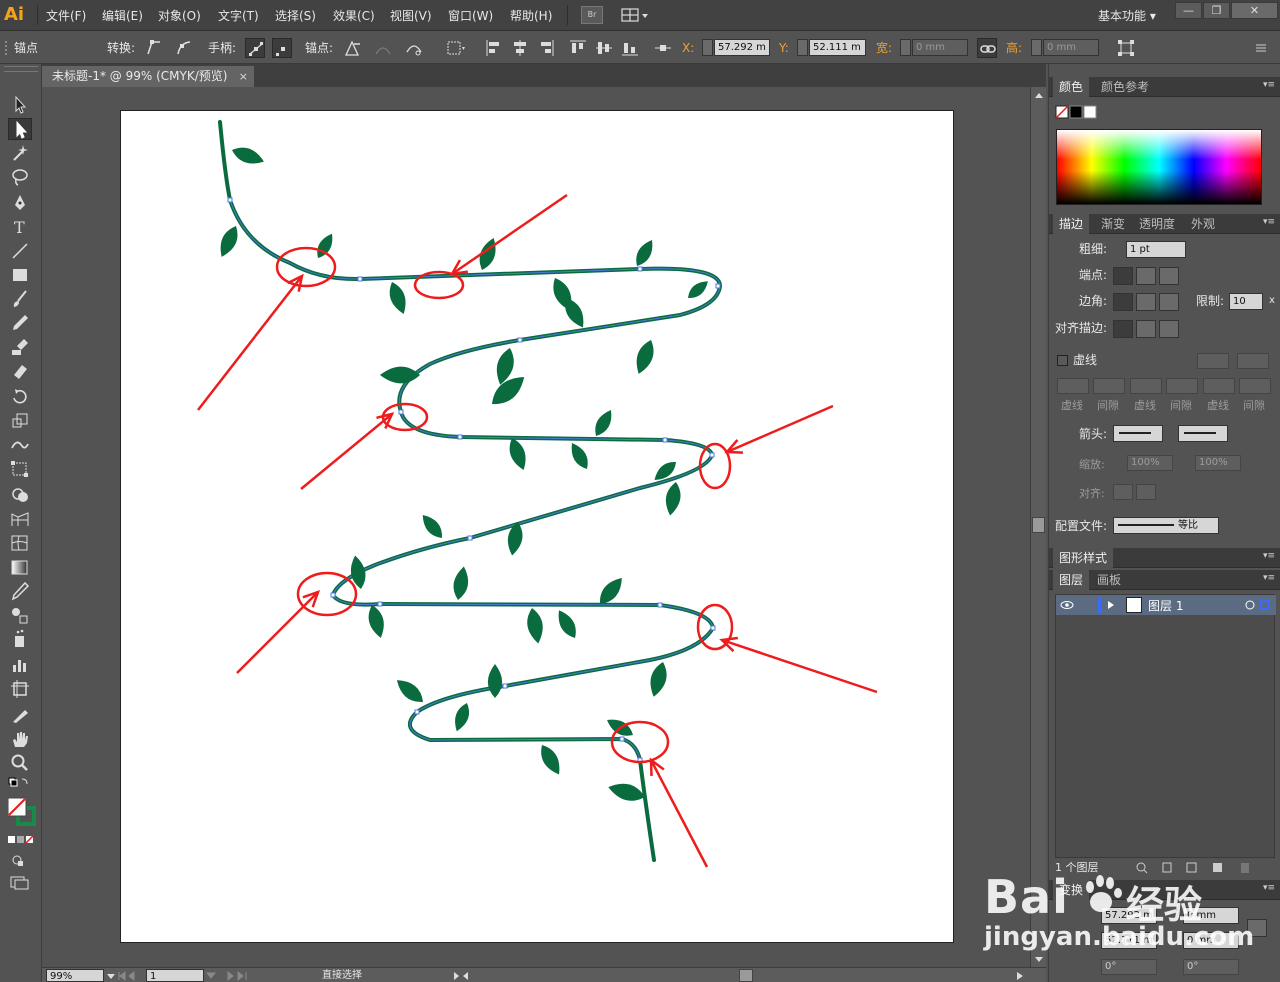  What do you see at coordinates (20, 665) in the screenshot?
I see `column-graph-tool` at bounding box center [20, 665].